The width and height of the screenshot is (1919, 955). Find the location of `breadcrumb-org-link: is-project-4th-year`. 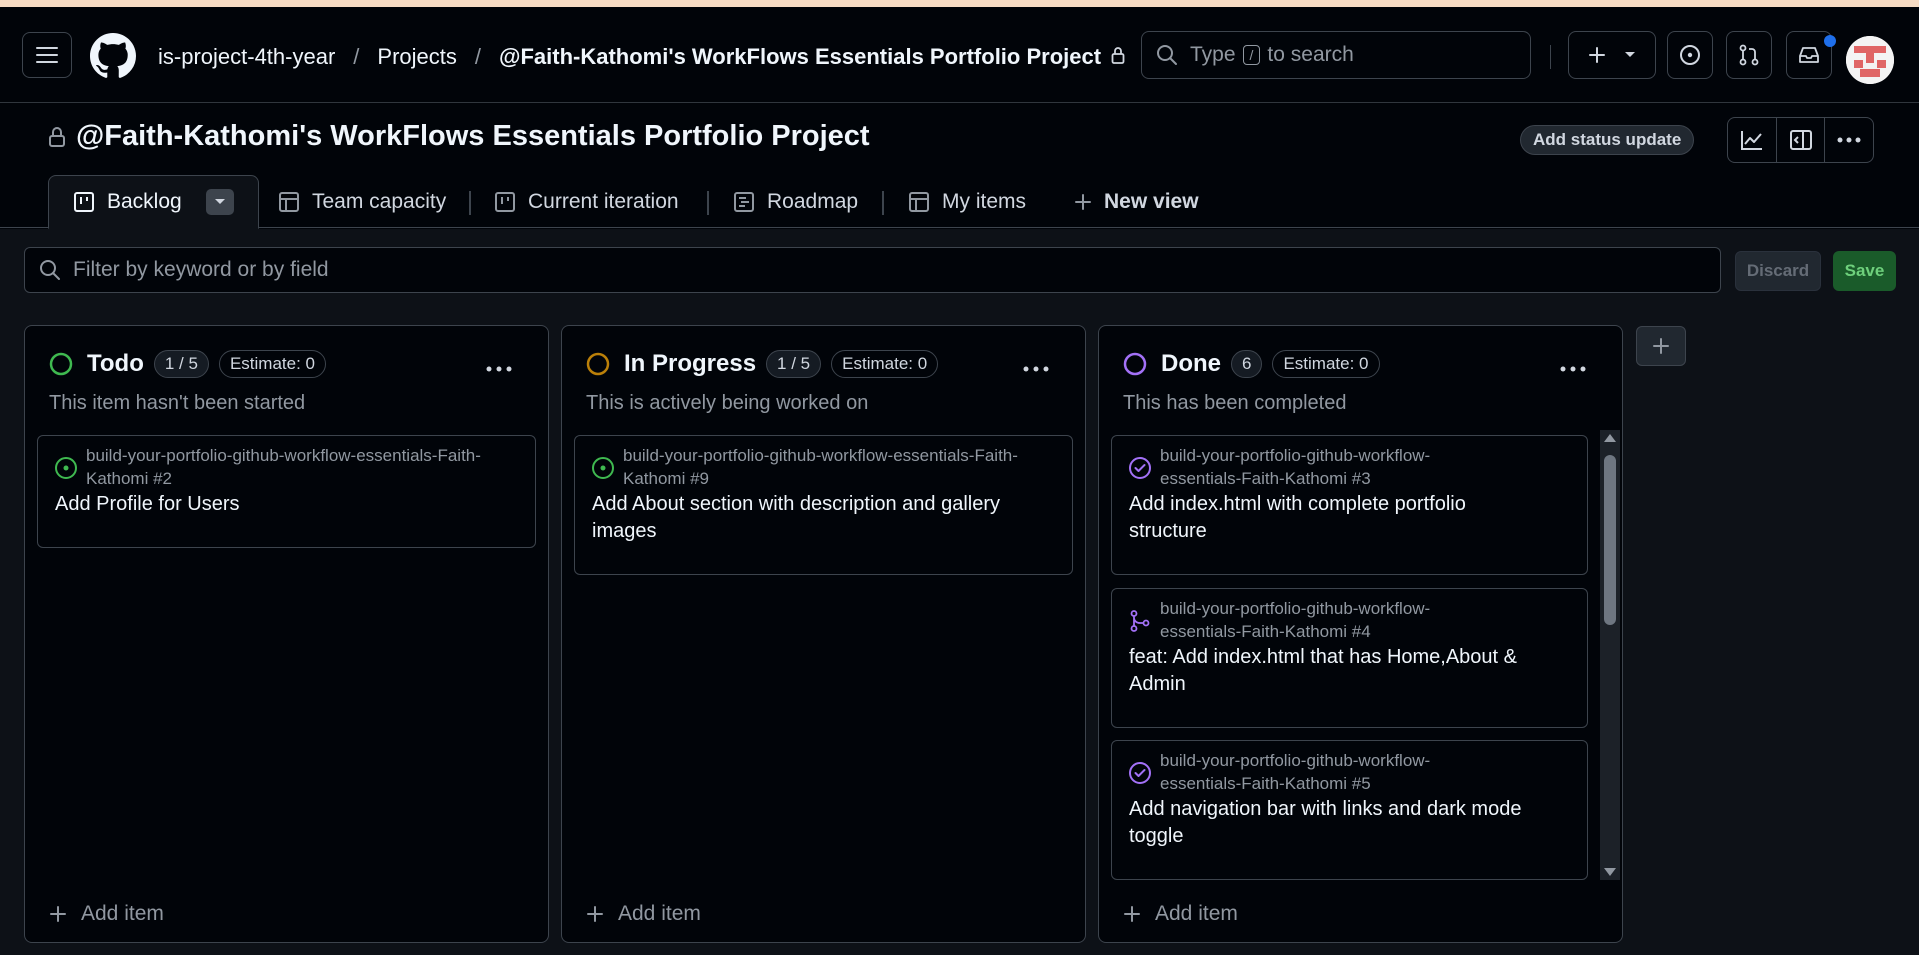

breadcrumb-org-link: is-project-4th-year is located at coordinates (246, 57).